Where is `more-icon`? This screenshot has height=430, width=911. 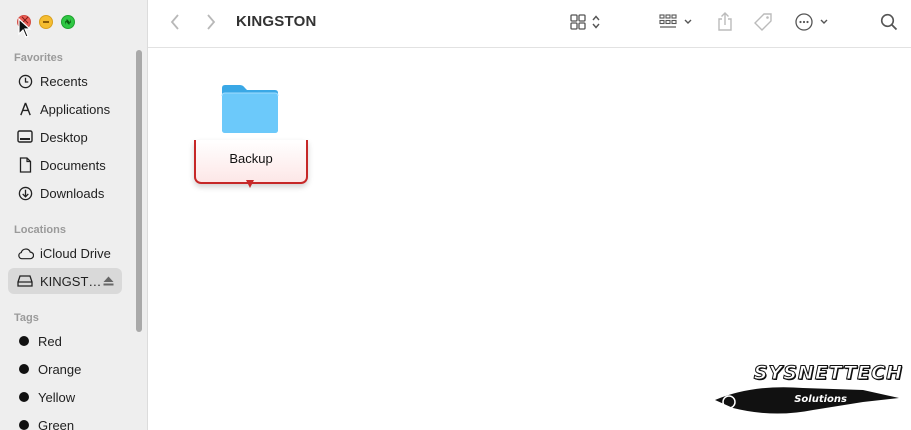
more-icon is located at coordinates (811, 22).